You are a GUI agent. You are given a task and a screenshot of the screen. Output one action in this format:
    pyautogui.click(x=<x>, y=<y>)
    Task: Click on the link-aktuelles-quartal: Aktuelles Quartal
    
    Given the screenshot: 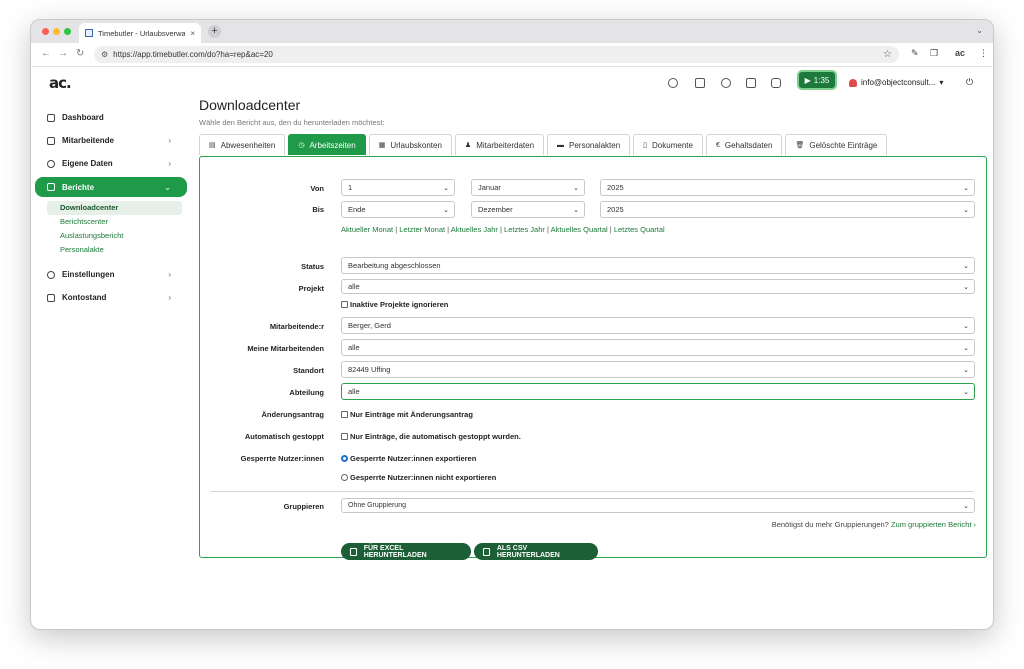 What is the action you would take?
    pyautogui.click(x=579, y=229)
    